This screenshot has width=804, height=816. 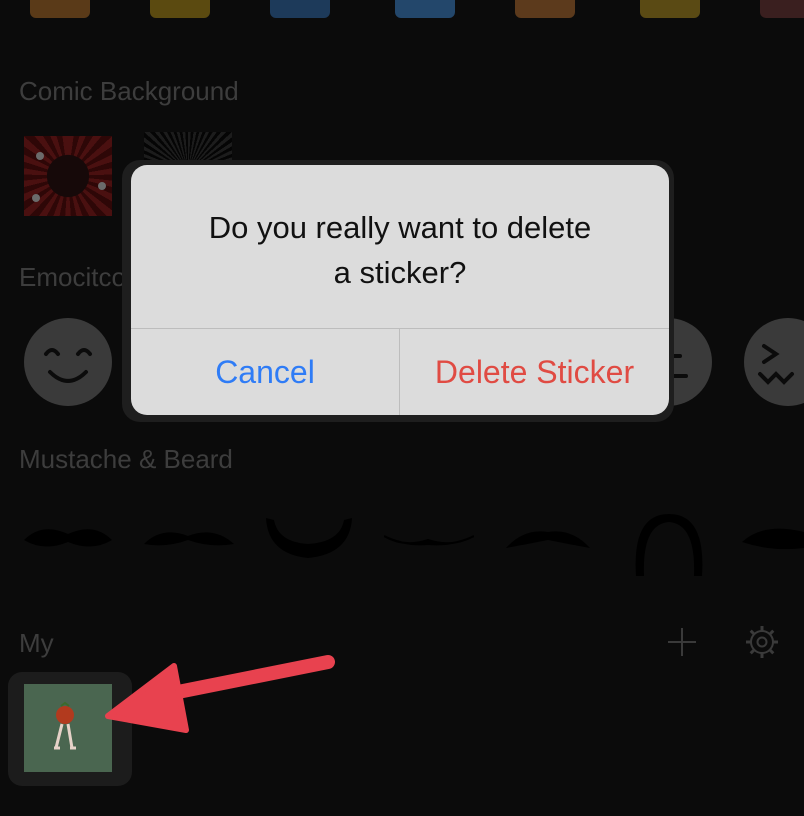 I want to click on dialog-message: Do you really want to delete a sticker?, so click(x=400, y=250).